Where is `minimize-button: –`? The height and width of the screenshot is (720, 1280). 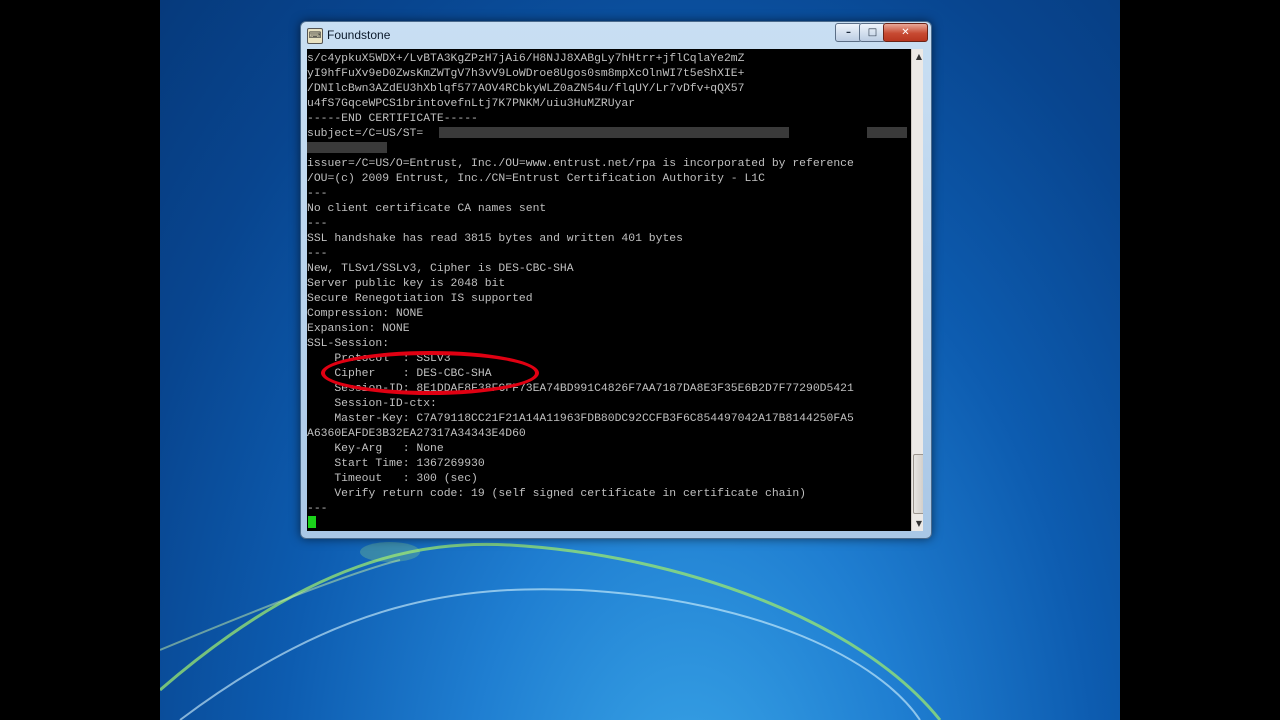 minimize-button: – is located at coordinates (848, 32).